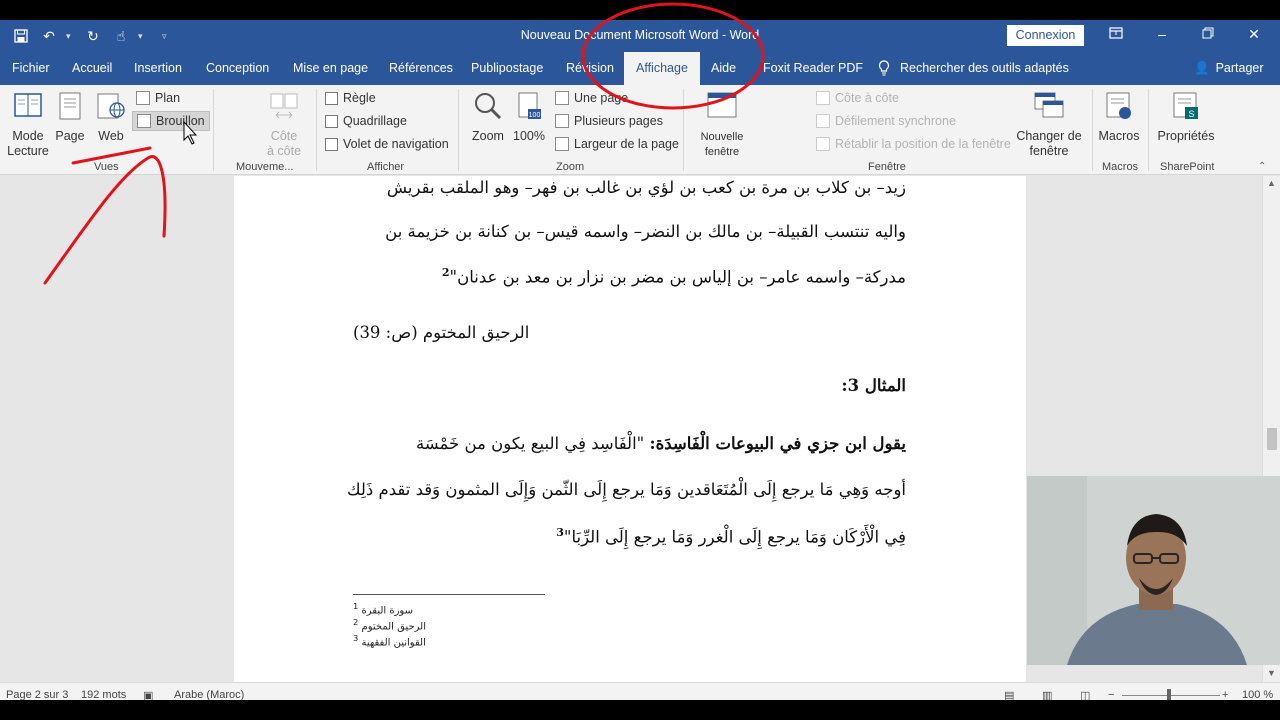 This screenshot has height=720, width=1280. I want to click on footnote-3: 3 القوانين الفقهية, so click(389, 640).